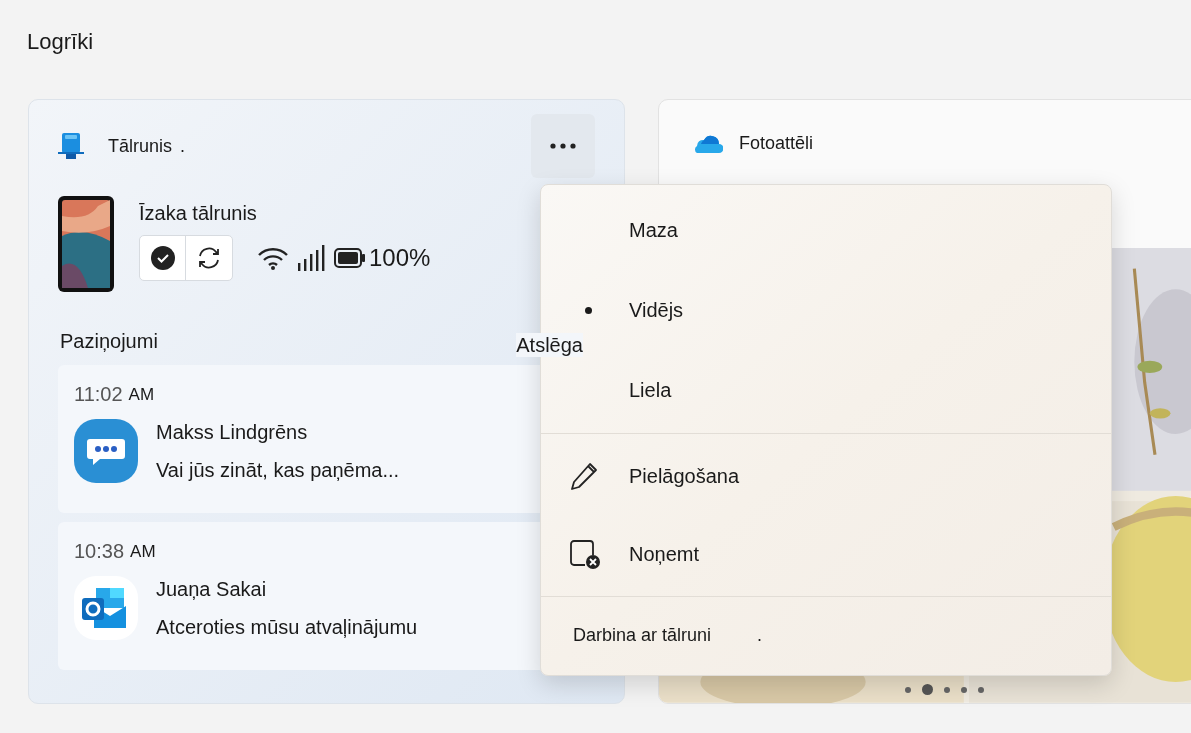  What do you see at coordinates (71, 146) in the screenshot?
I see `phone-app-icon` at bounding box center [71, 146].